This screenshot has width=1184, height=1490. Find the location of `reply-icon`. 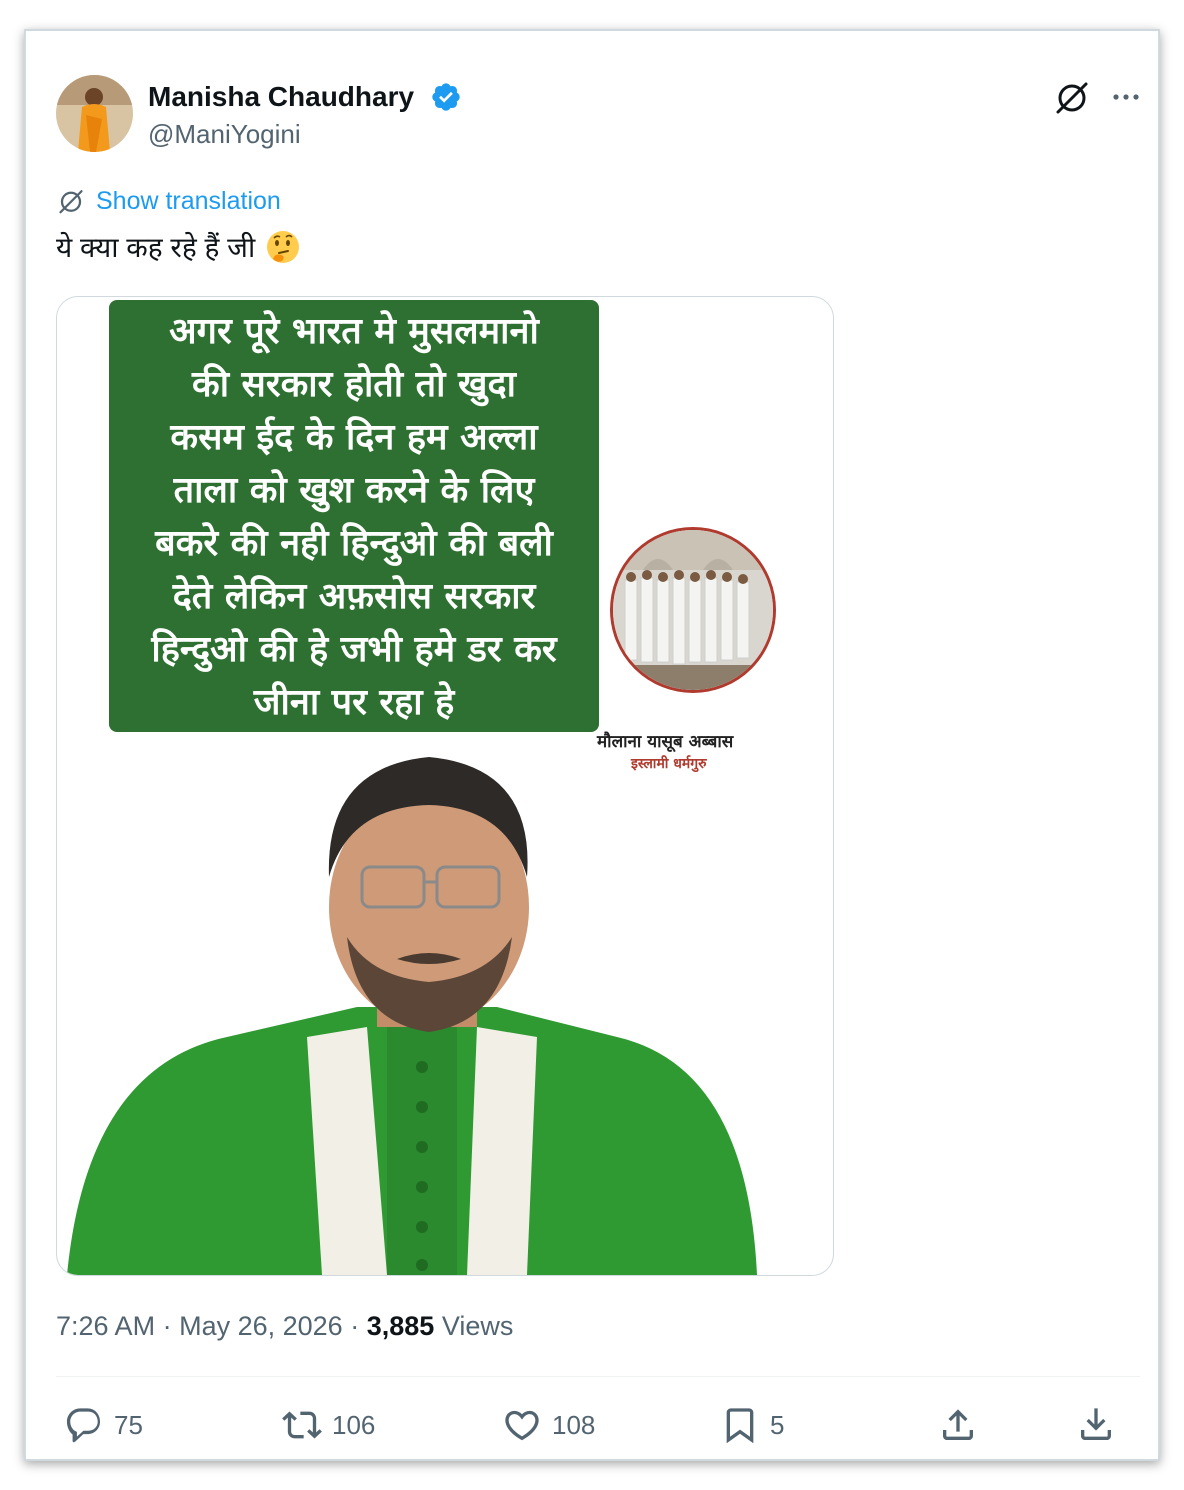

reply-icon is located at coordinates (83, 1425).